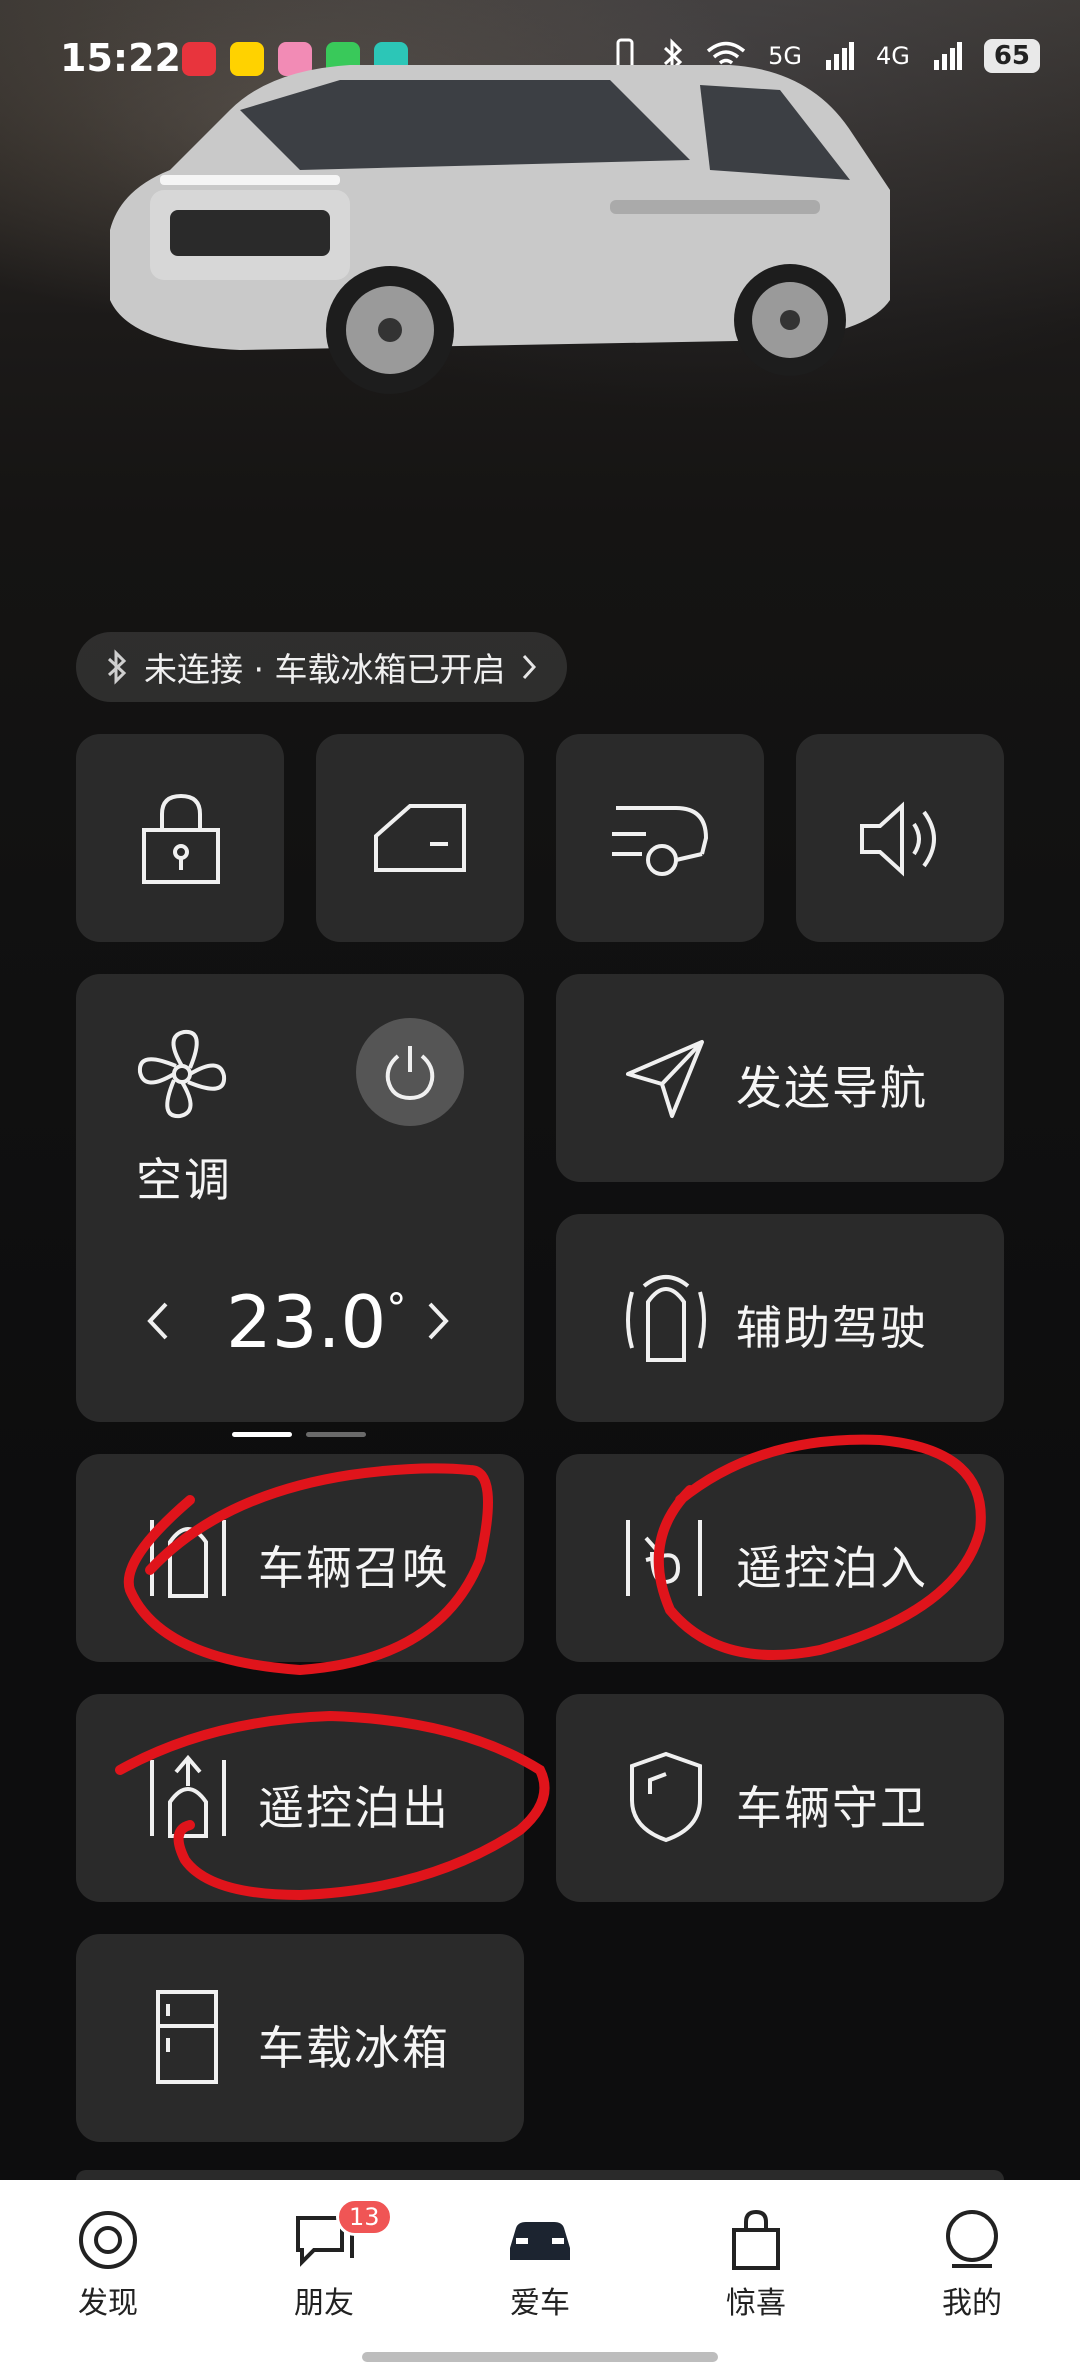  What do you see at coordinates (354, 1808) in the screenshot?
I see `remote-park-out-label: 遥控泊出` at bounding box center [354, 1808].